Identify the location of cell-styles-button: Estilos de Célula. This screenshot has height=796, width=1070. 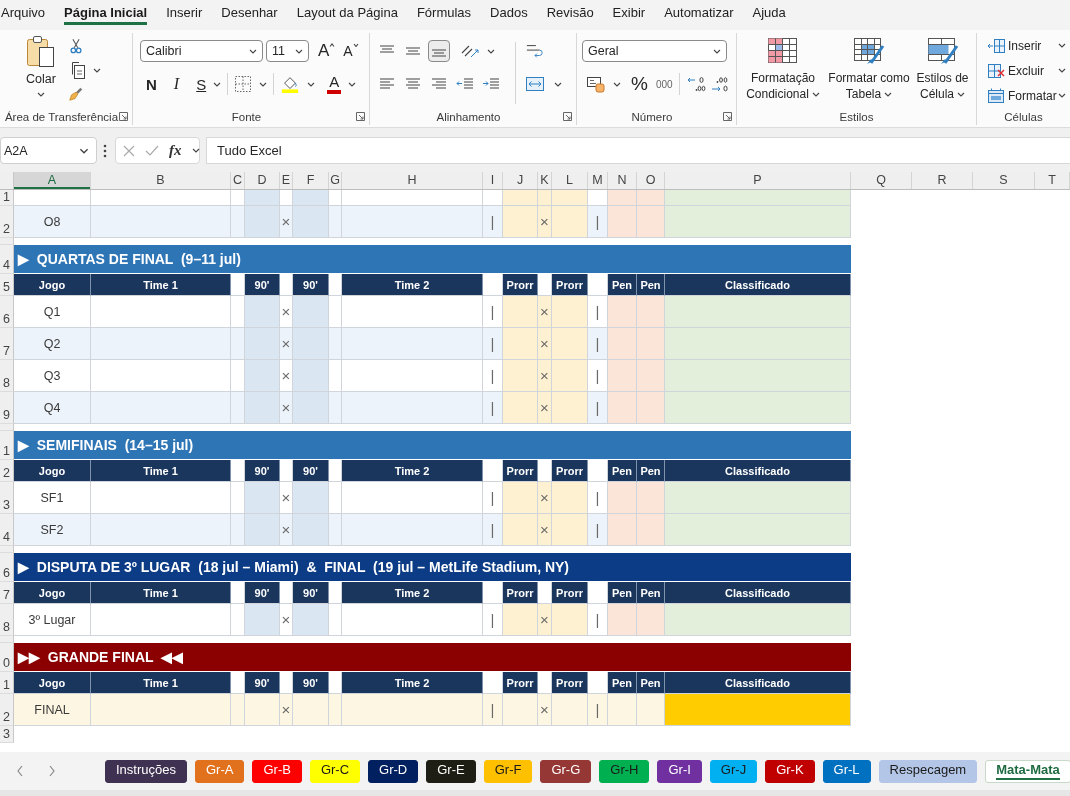
(942, 72).